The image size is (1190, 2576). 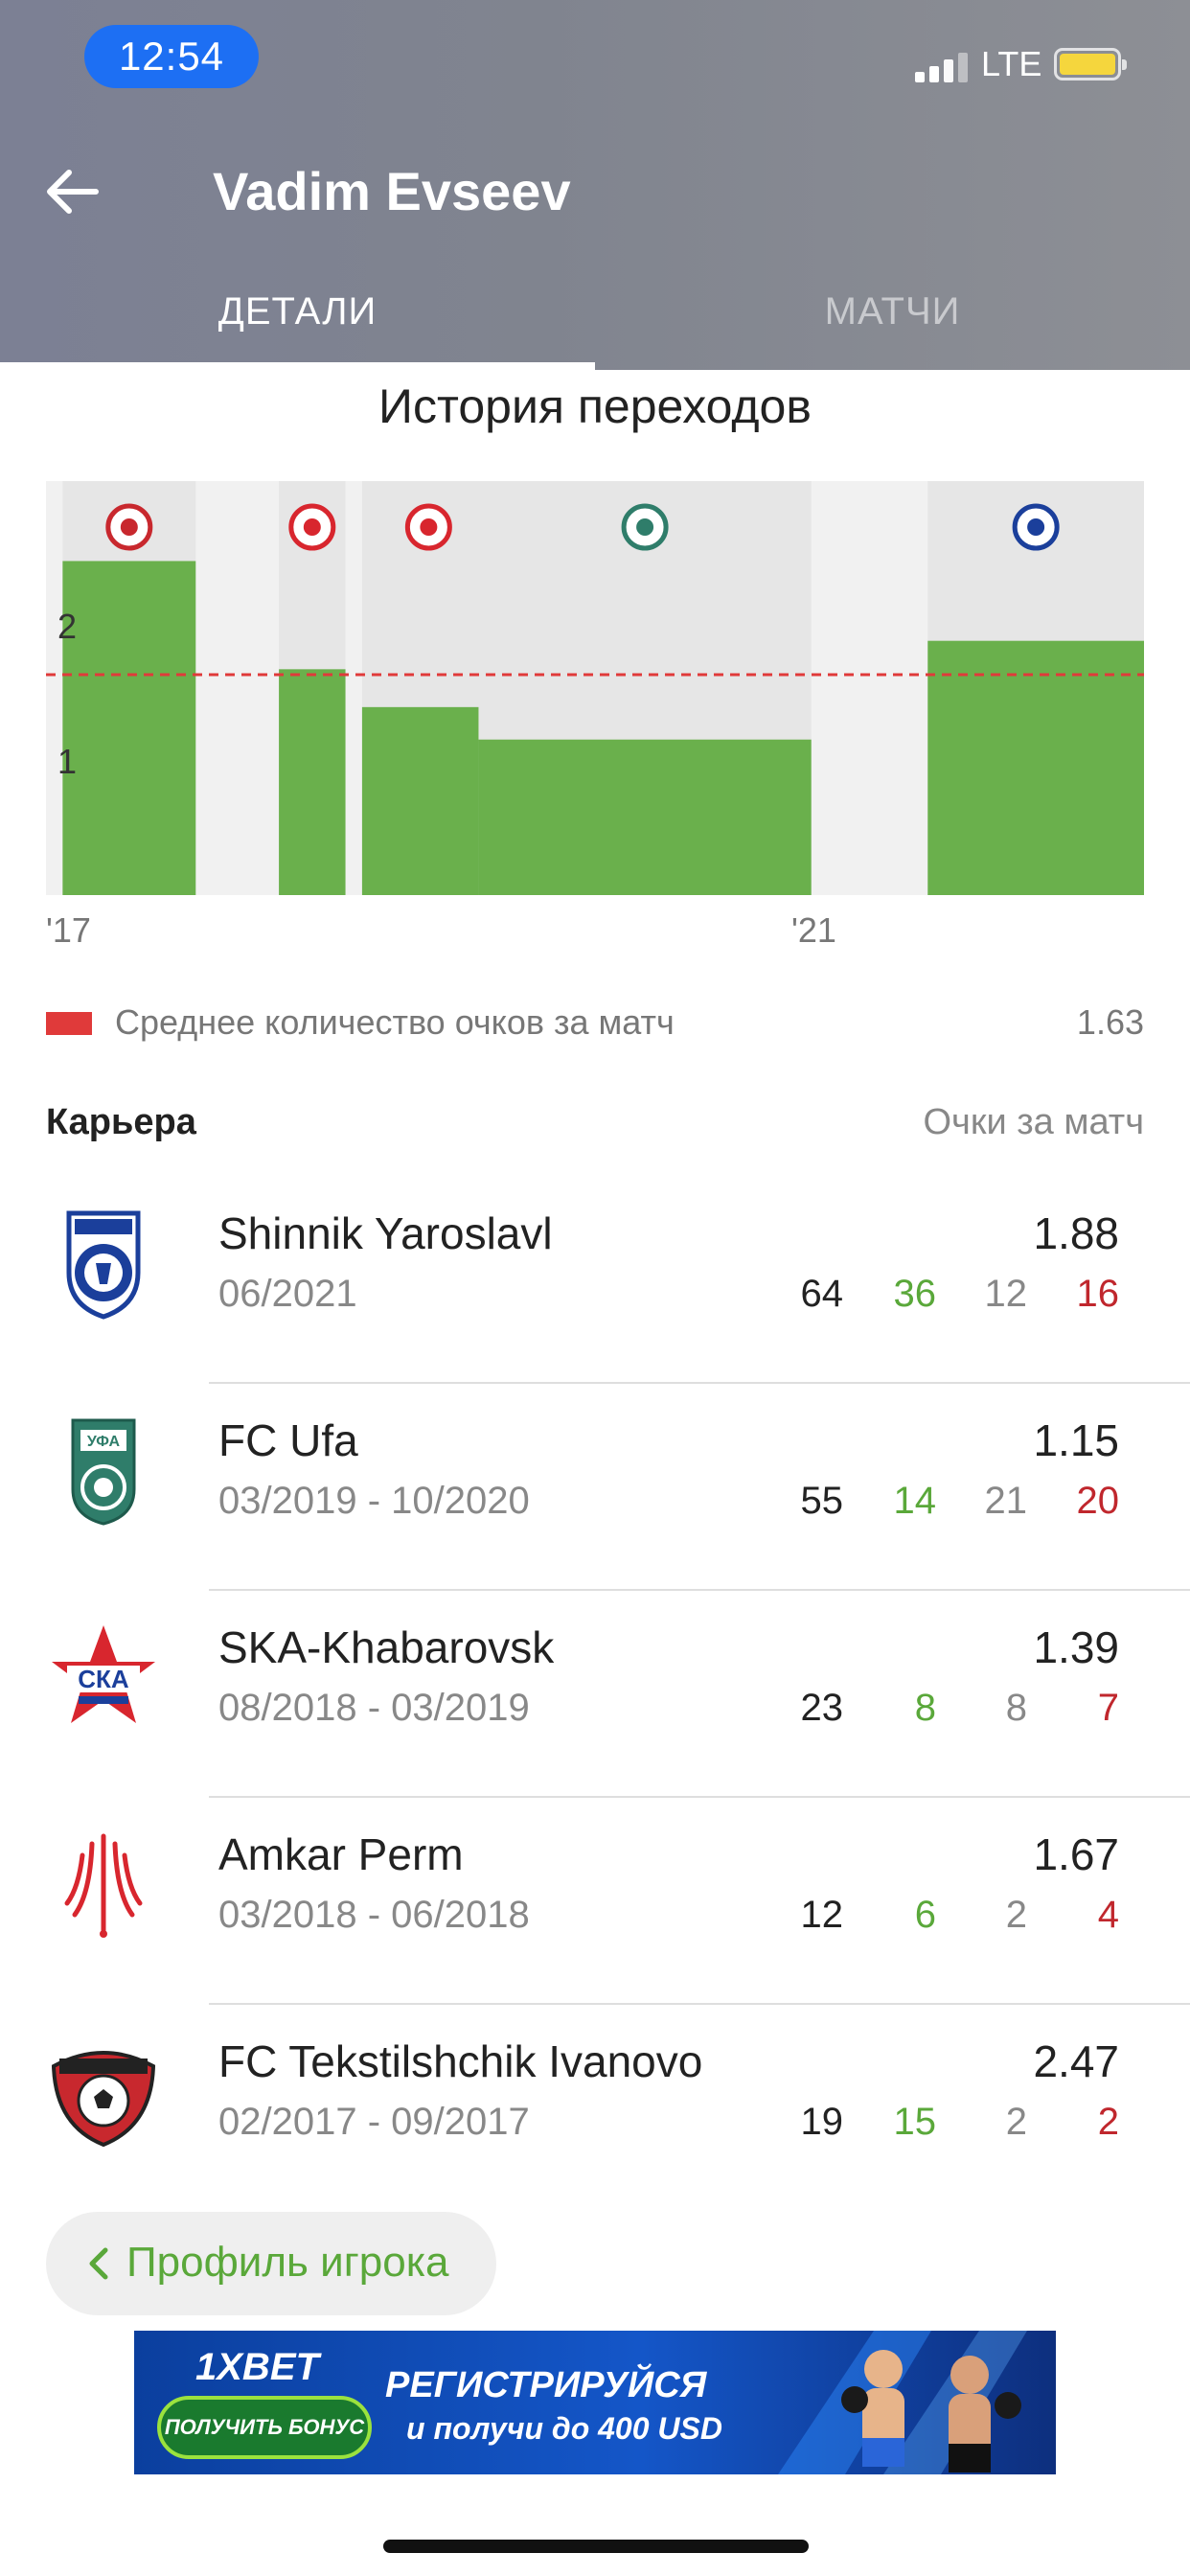 I want to click on back-arrow-icon, so click(x=72, y=191).